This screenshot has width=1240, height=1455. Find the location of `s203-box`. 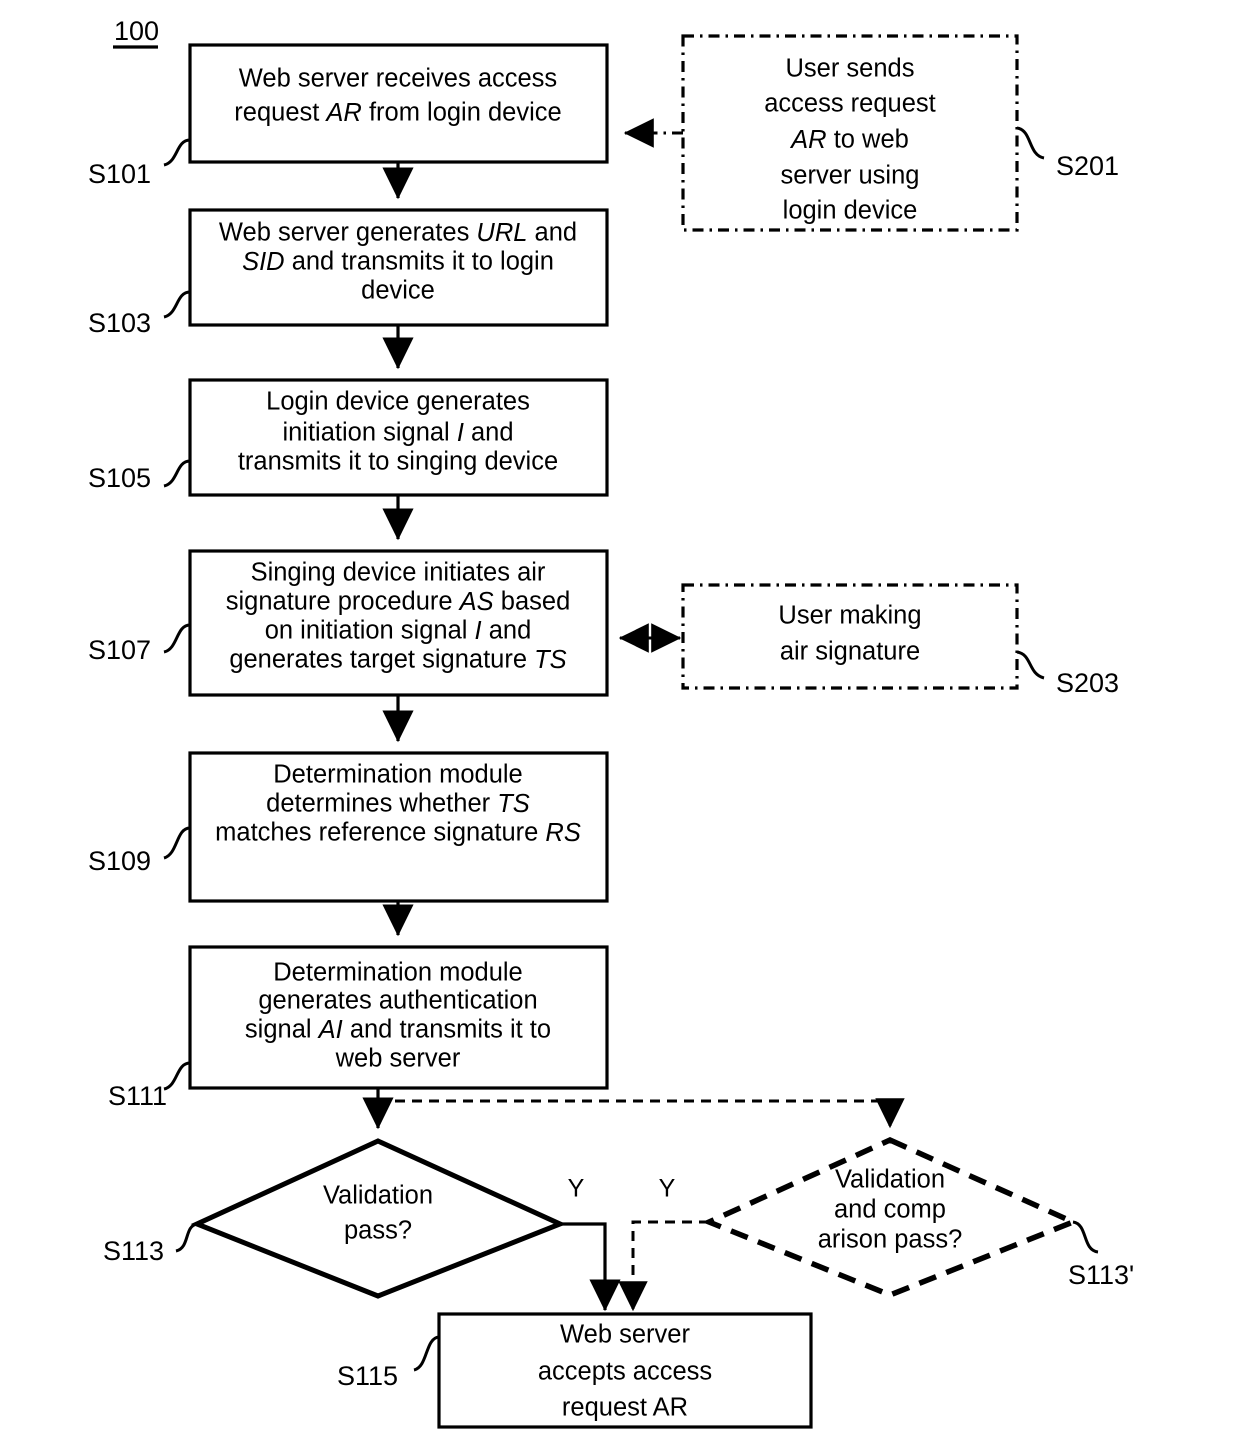

s203-box is located at coordinates (850, 636).